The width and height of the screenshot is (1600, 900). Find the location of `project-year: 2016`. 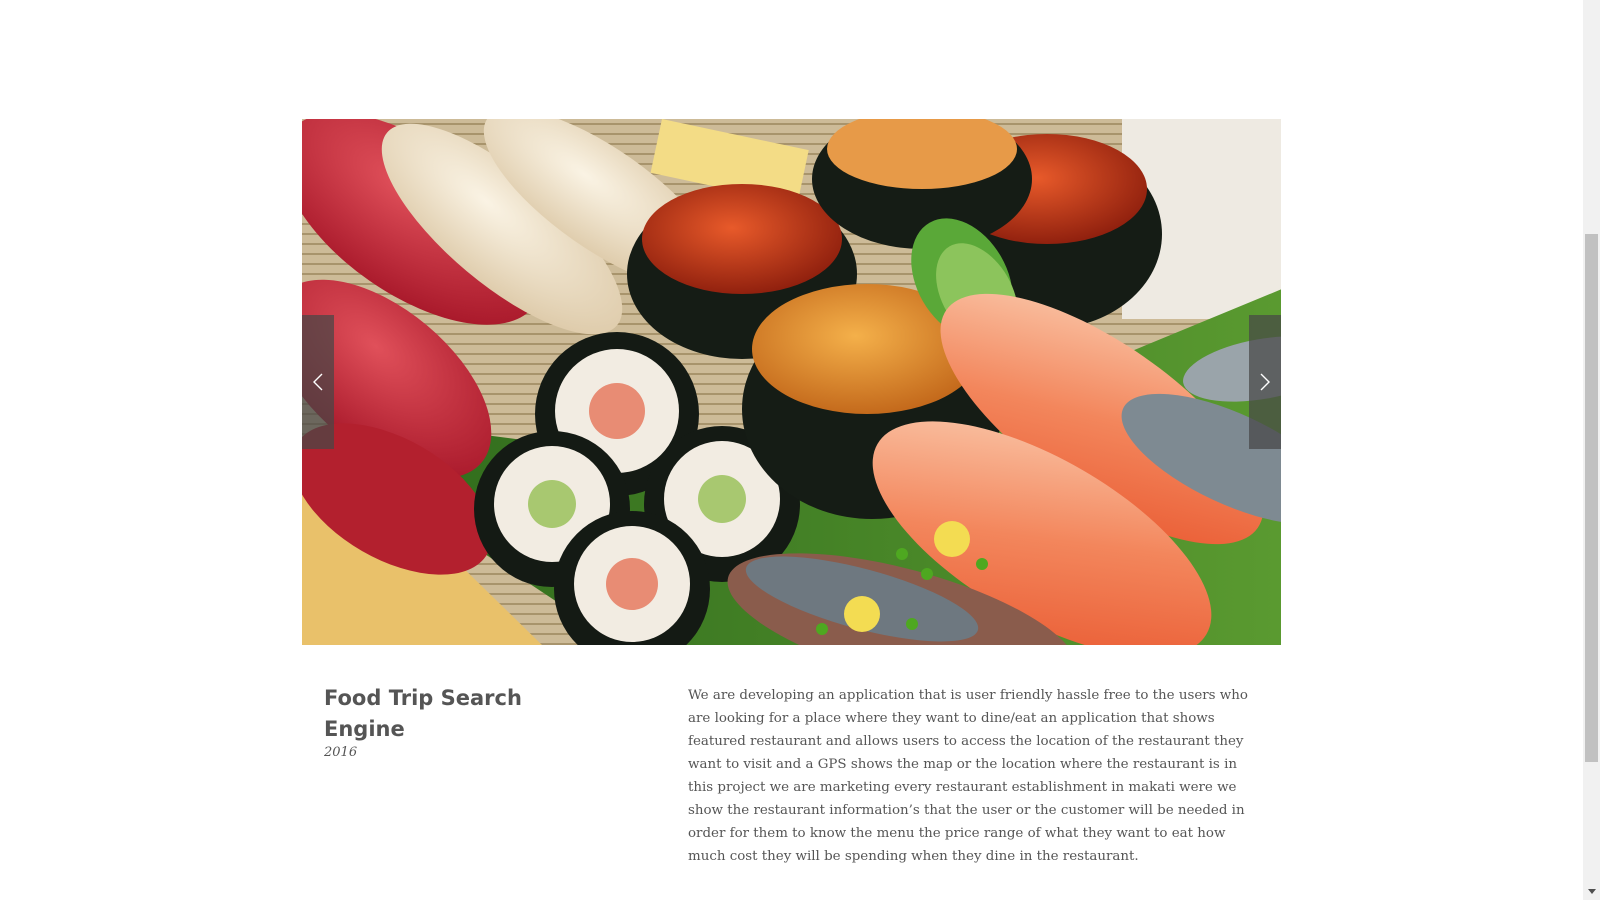

project-year: 2016 is located at coordinates (341, 752).